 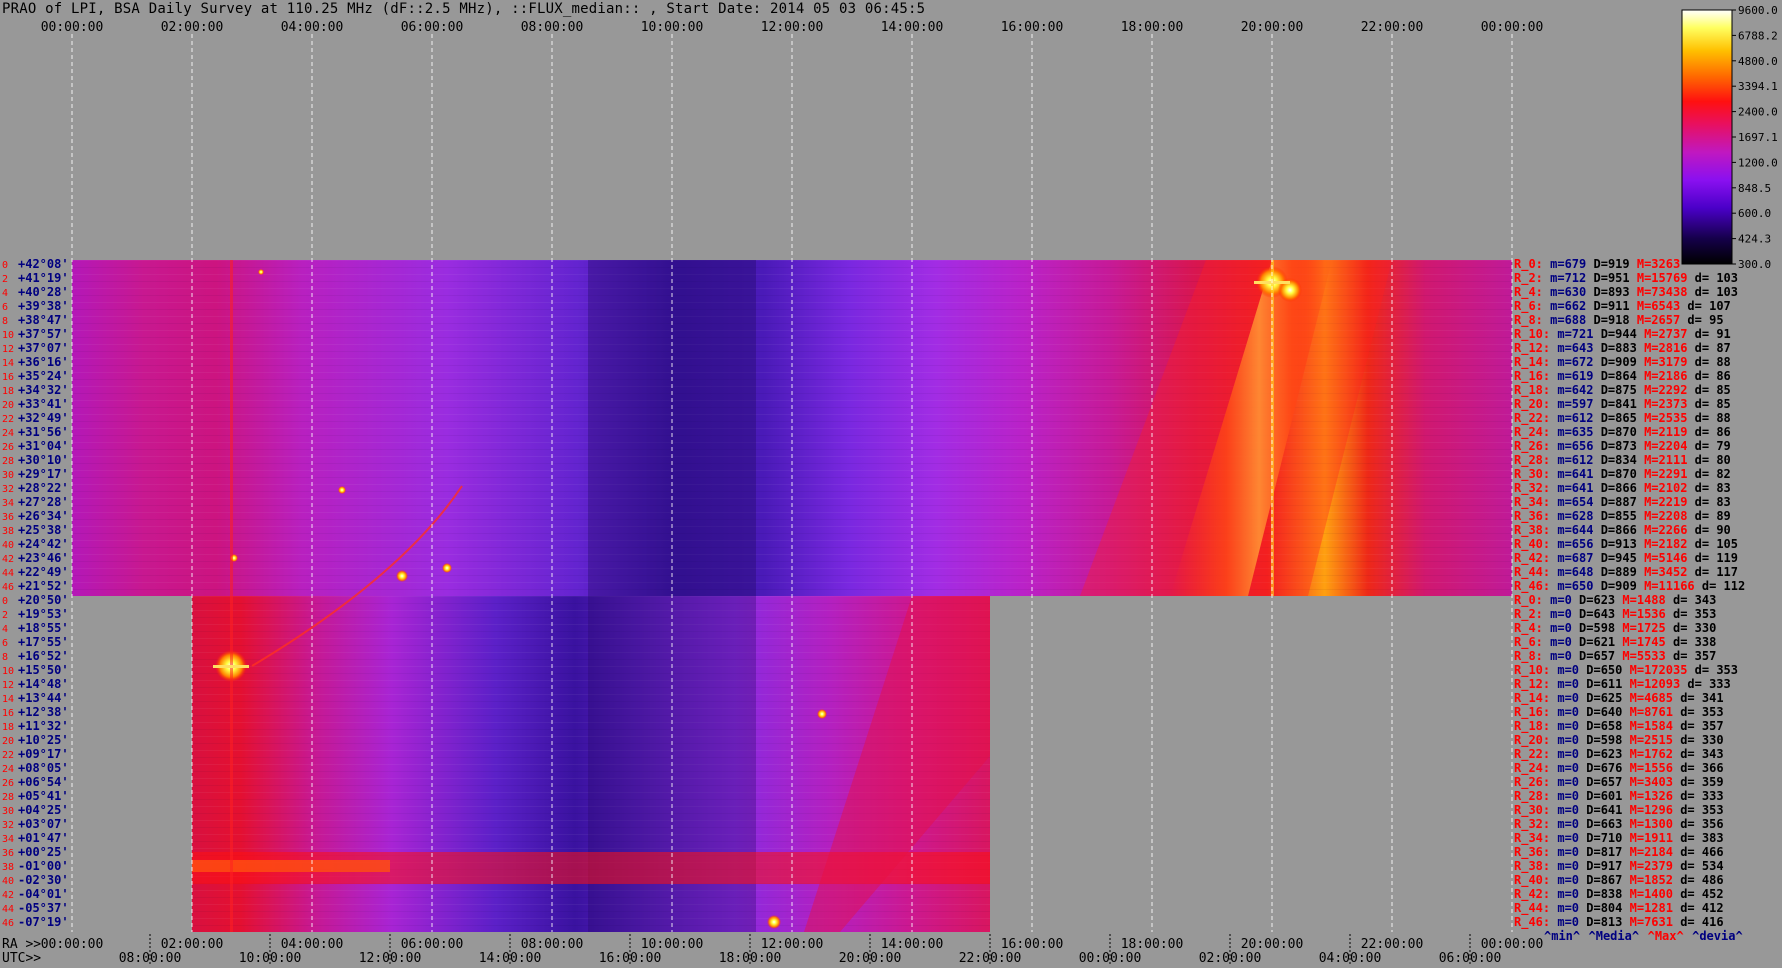 I want to click on stat-d: d= 338, so click(x=1691, y=642).